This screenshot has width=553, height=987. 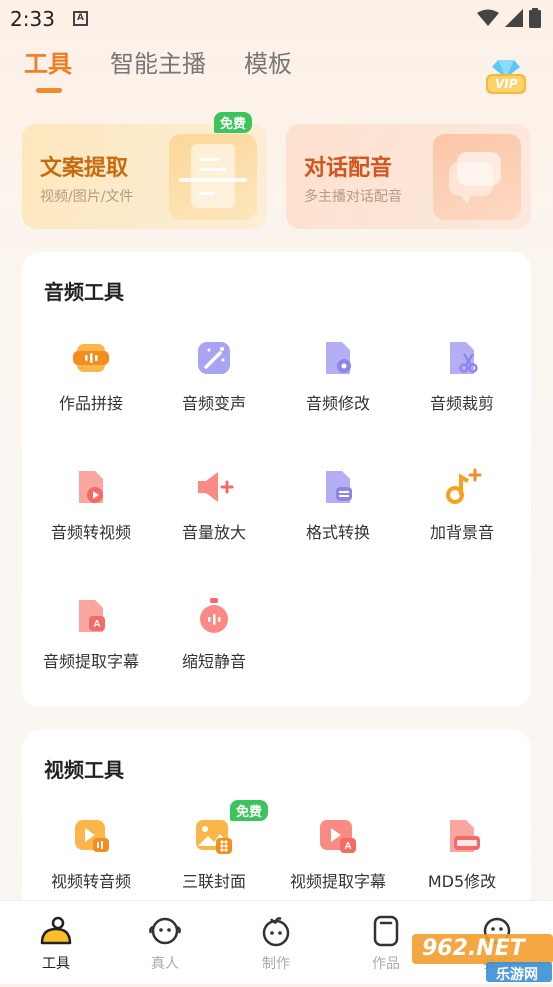 What do you see at coordinates (91, 505) in the screenshot?
I see `tool-audio-to-video: 音频转视频` at bounding box center [91, 505].